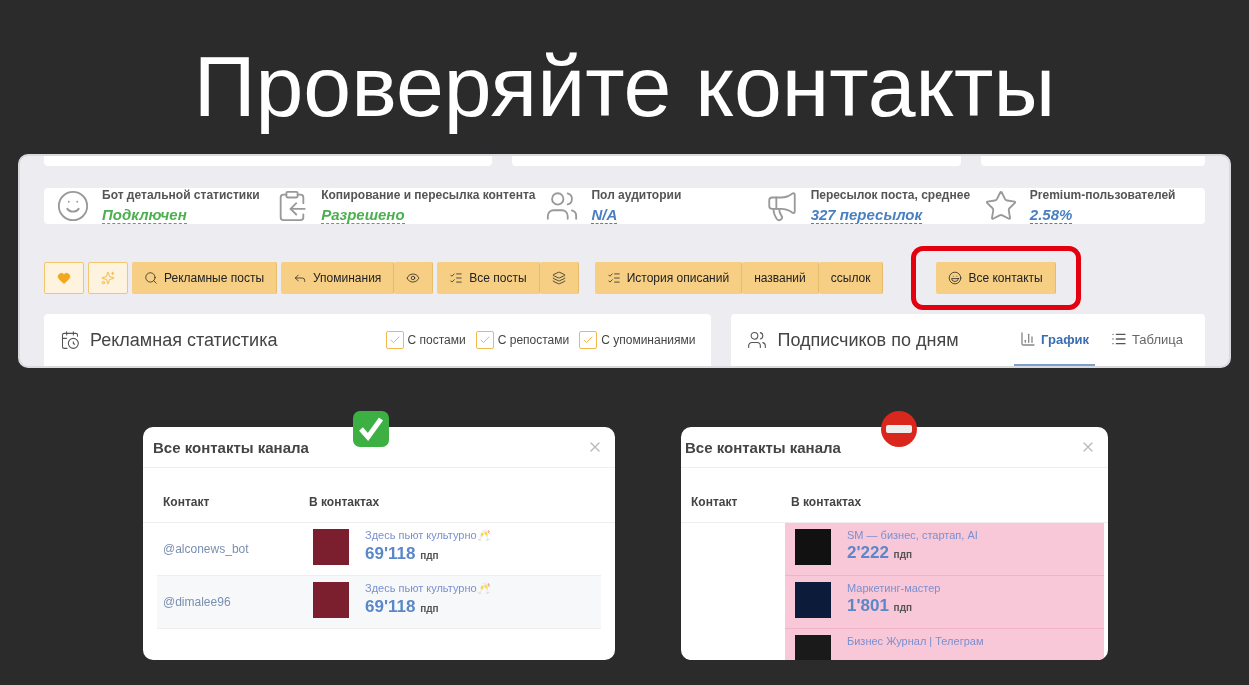  What do you see at coordinates (1000, 205) in the screenshot?
I see `star-icon` at bounding box center [1000, 205].